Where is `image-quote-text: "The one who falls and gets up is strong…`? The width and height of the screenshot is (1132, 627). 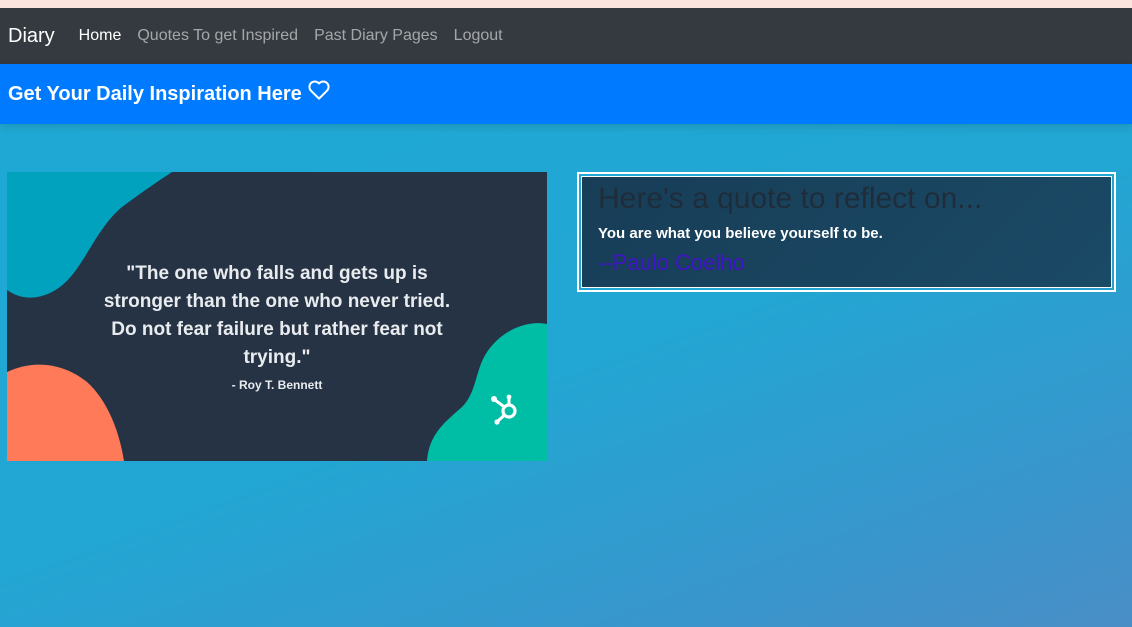
image-quote-text: "The one who falls and gets up is strong… is located at coordinates (277, 315).